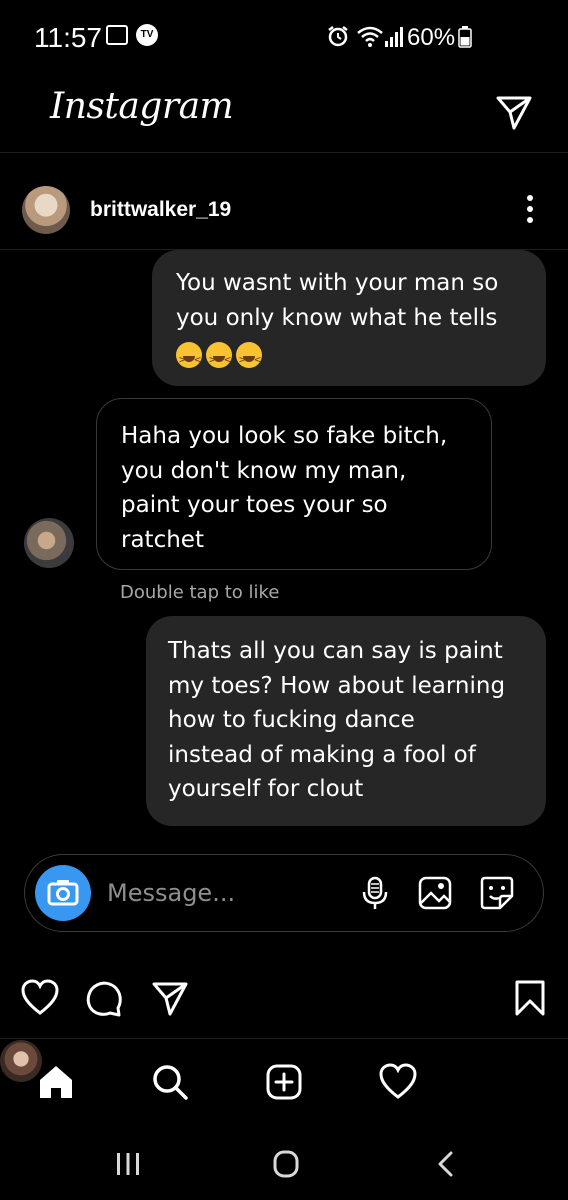  Describe the element at coordinates (266, 789) in the screenshot. I see `message-line: yourself for clout` at that location.